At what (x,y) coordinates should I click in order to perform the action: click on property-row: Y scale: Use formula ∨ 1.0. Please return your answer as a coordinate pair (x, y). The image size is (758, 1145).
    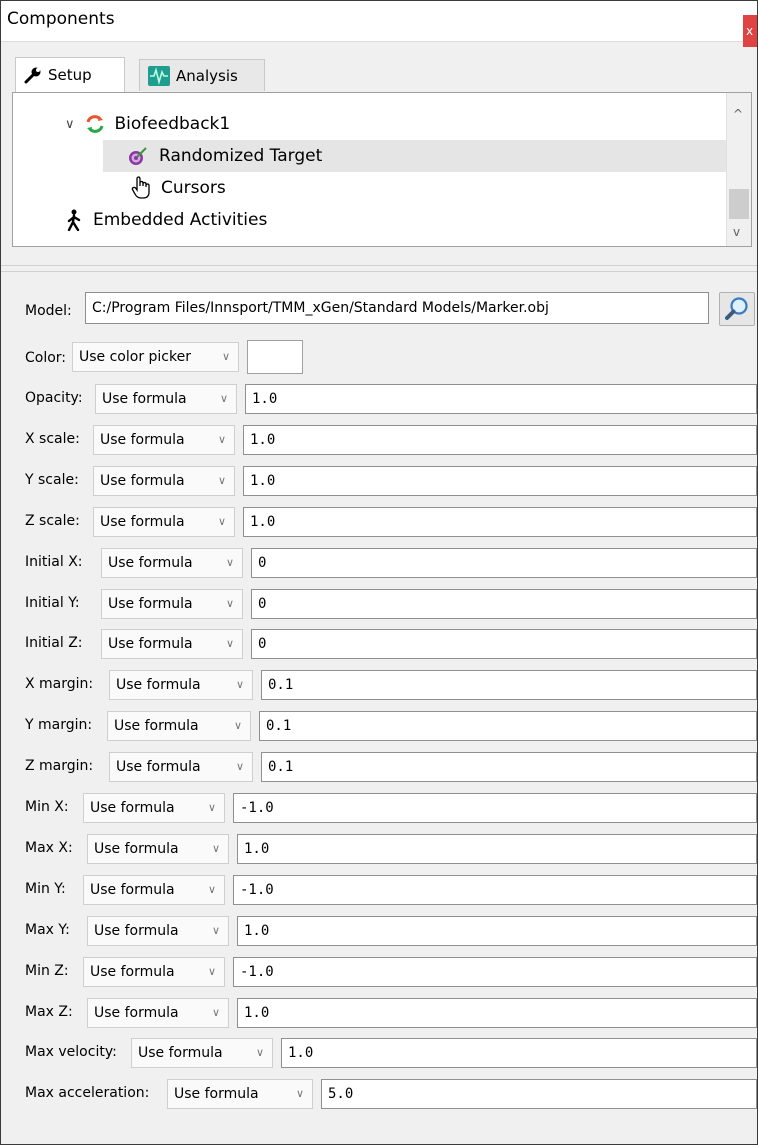
    Looking at the image, I should click on (379, 482).